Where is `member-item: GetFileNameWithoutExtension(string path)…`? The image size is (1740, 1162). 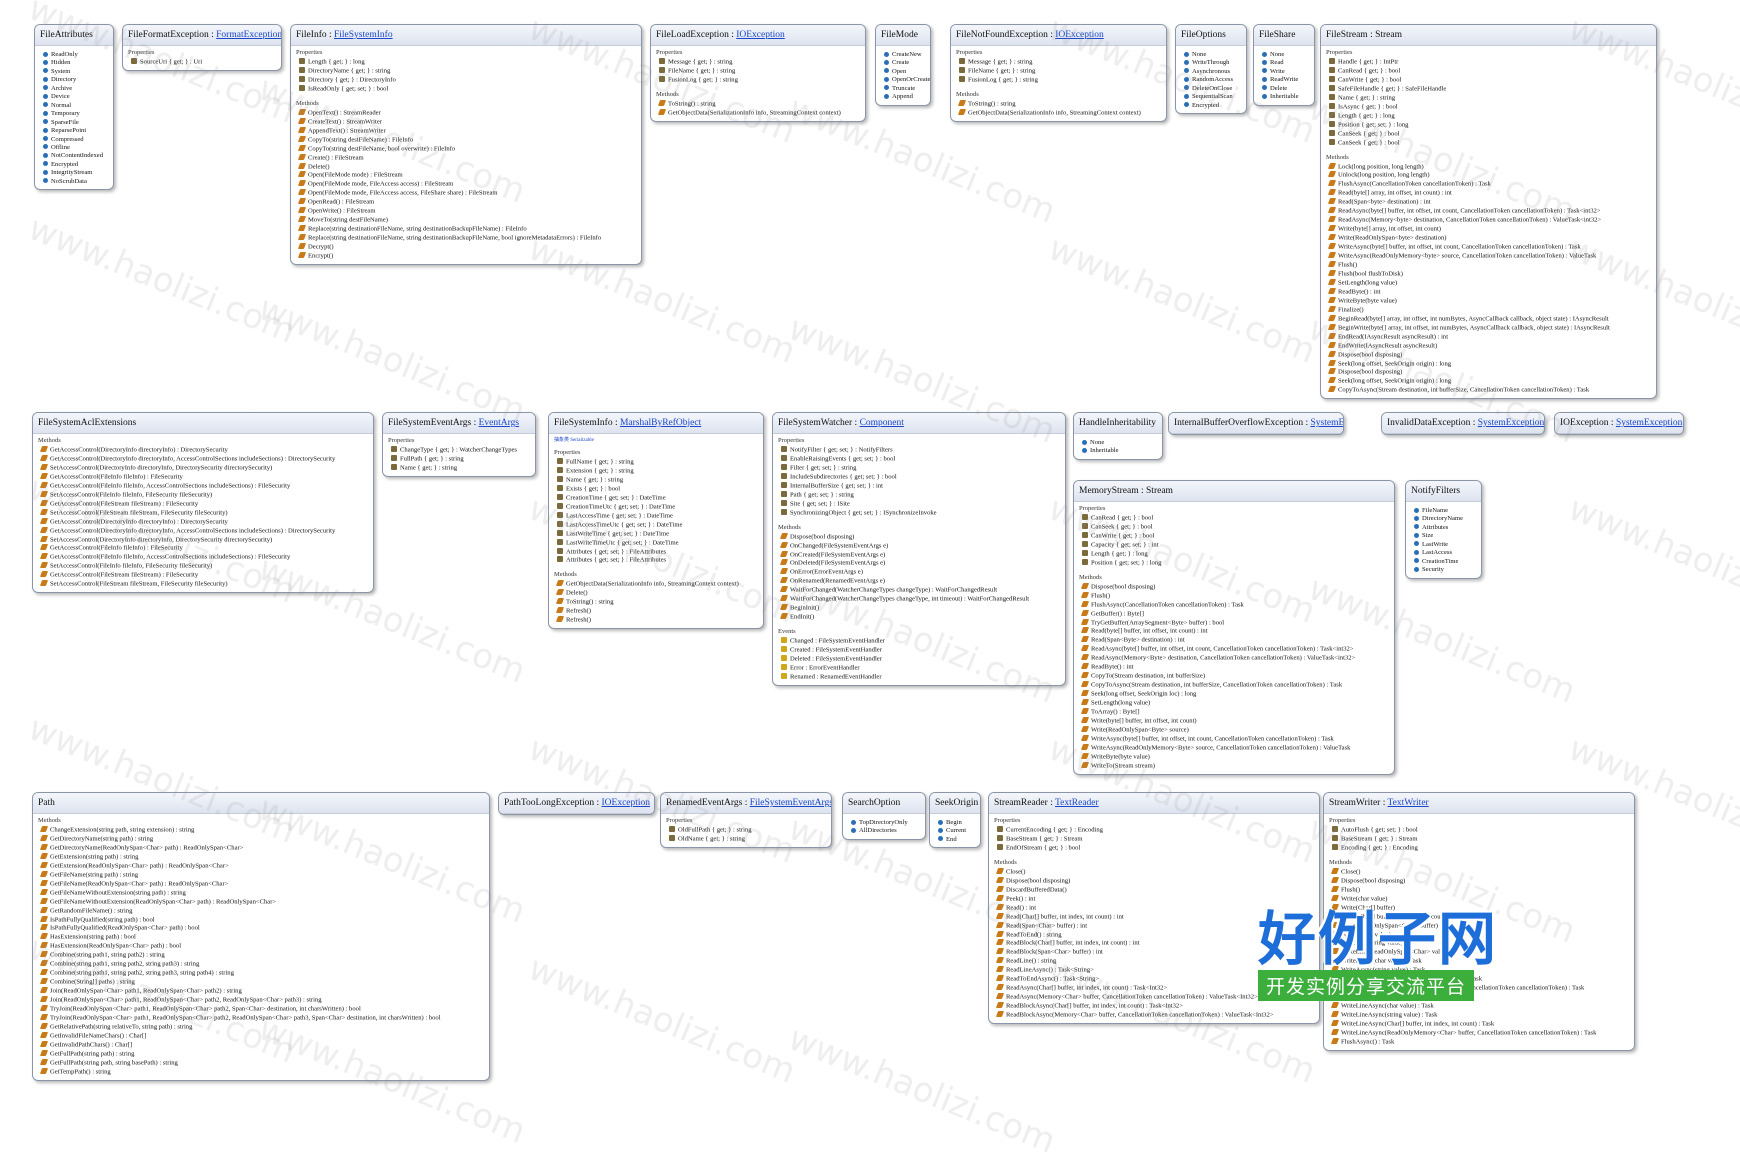 member-item: GetFileNameWithoutExtension(string path)… is located at coordinates (262, 893).